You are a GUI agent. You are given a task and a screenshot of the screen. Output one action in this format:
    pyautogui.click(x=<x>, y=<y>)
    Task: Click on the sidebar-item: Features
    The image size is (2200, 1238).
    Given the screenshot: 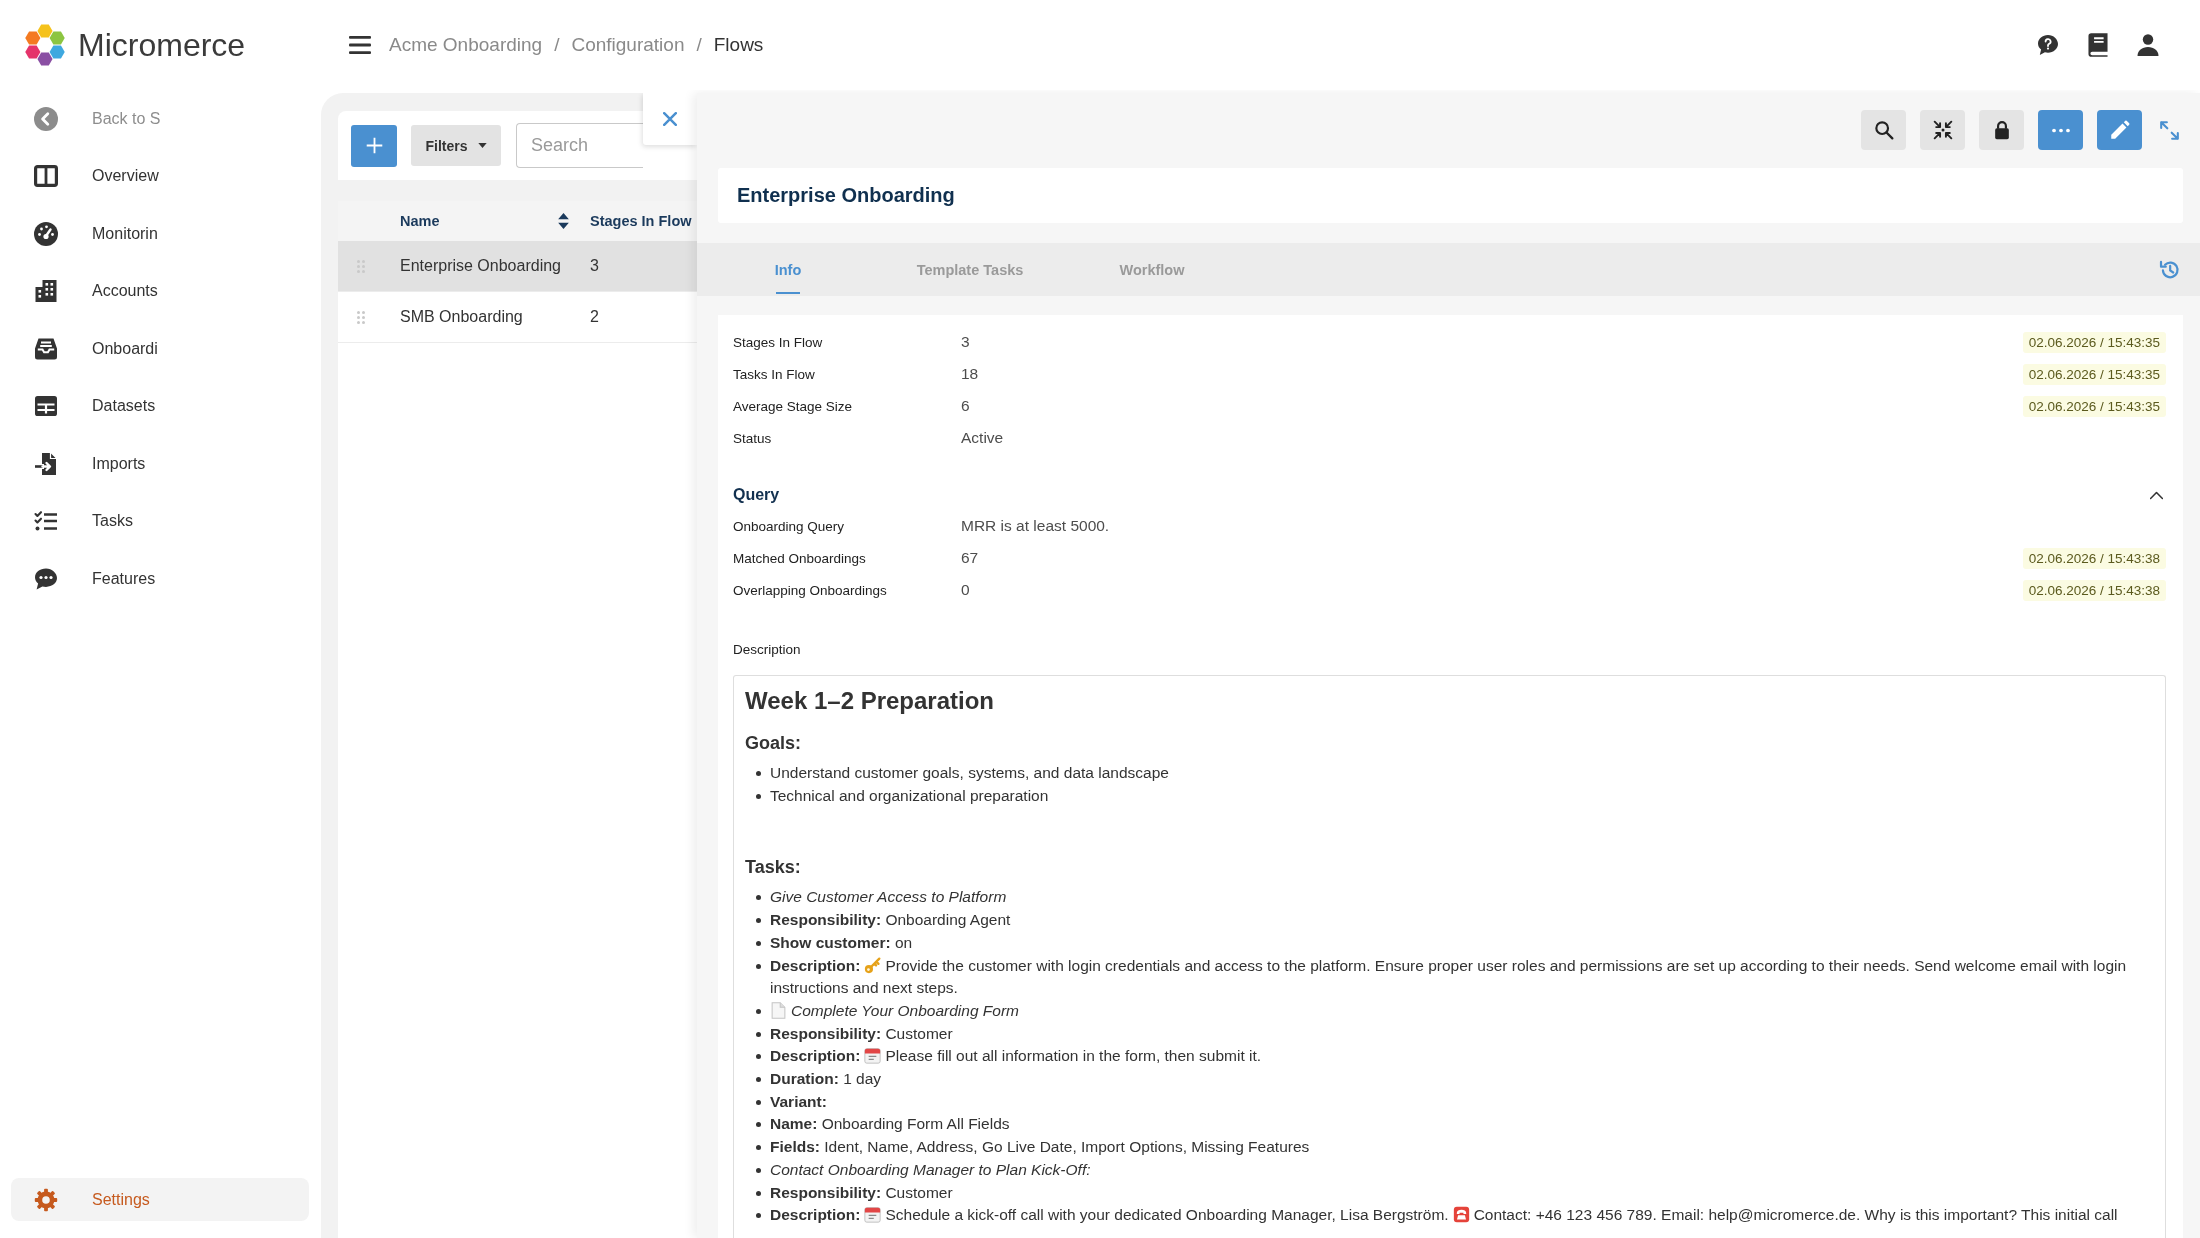 What is the action you would take?
    pyautogui.click(x=160, y=579)
    